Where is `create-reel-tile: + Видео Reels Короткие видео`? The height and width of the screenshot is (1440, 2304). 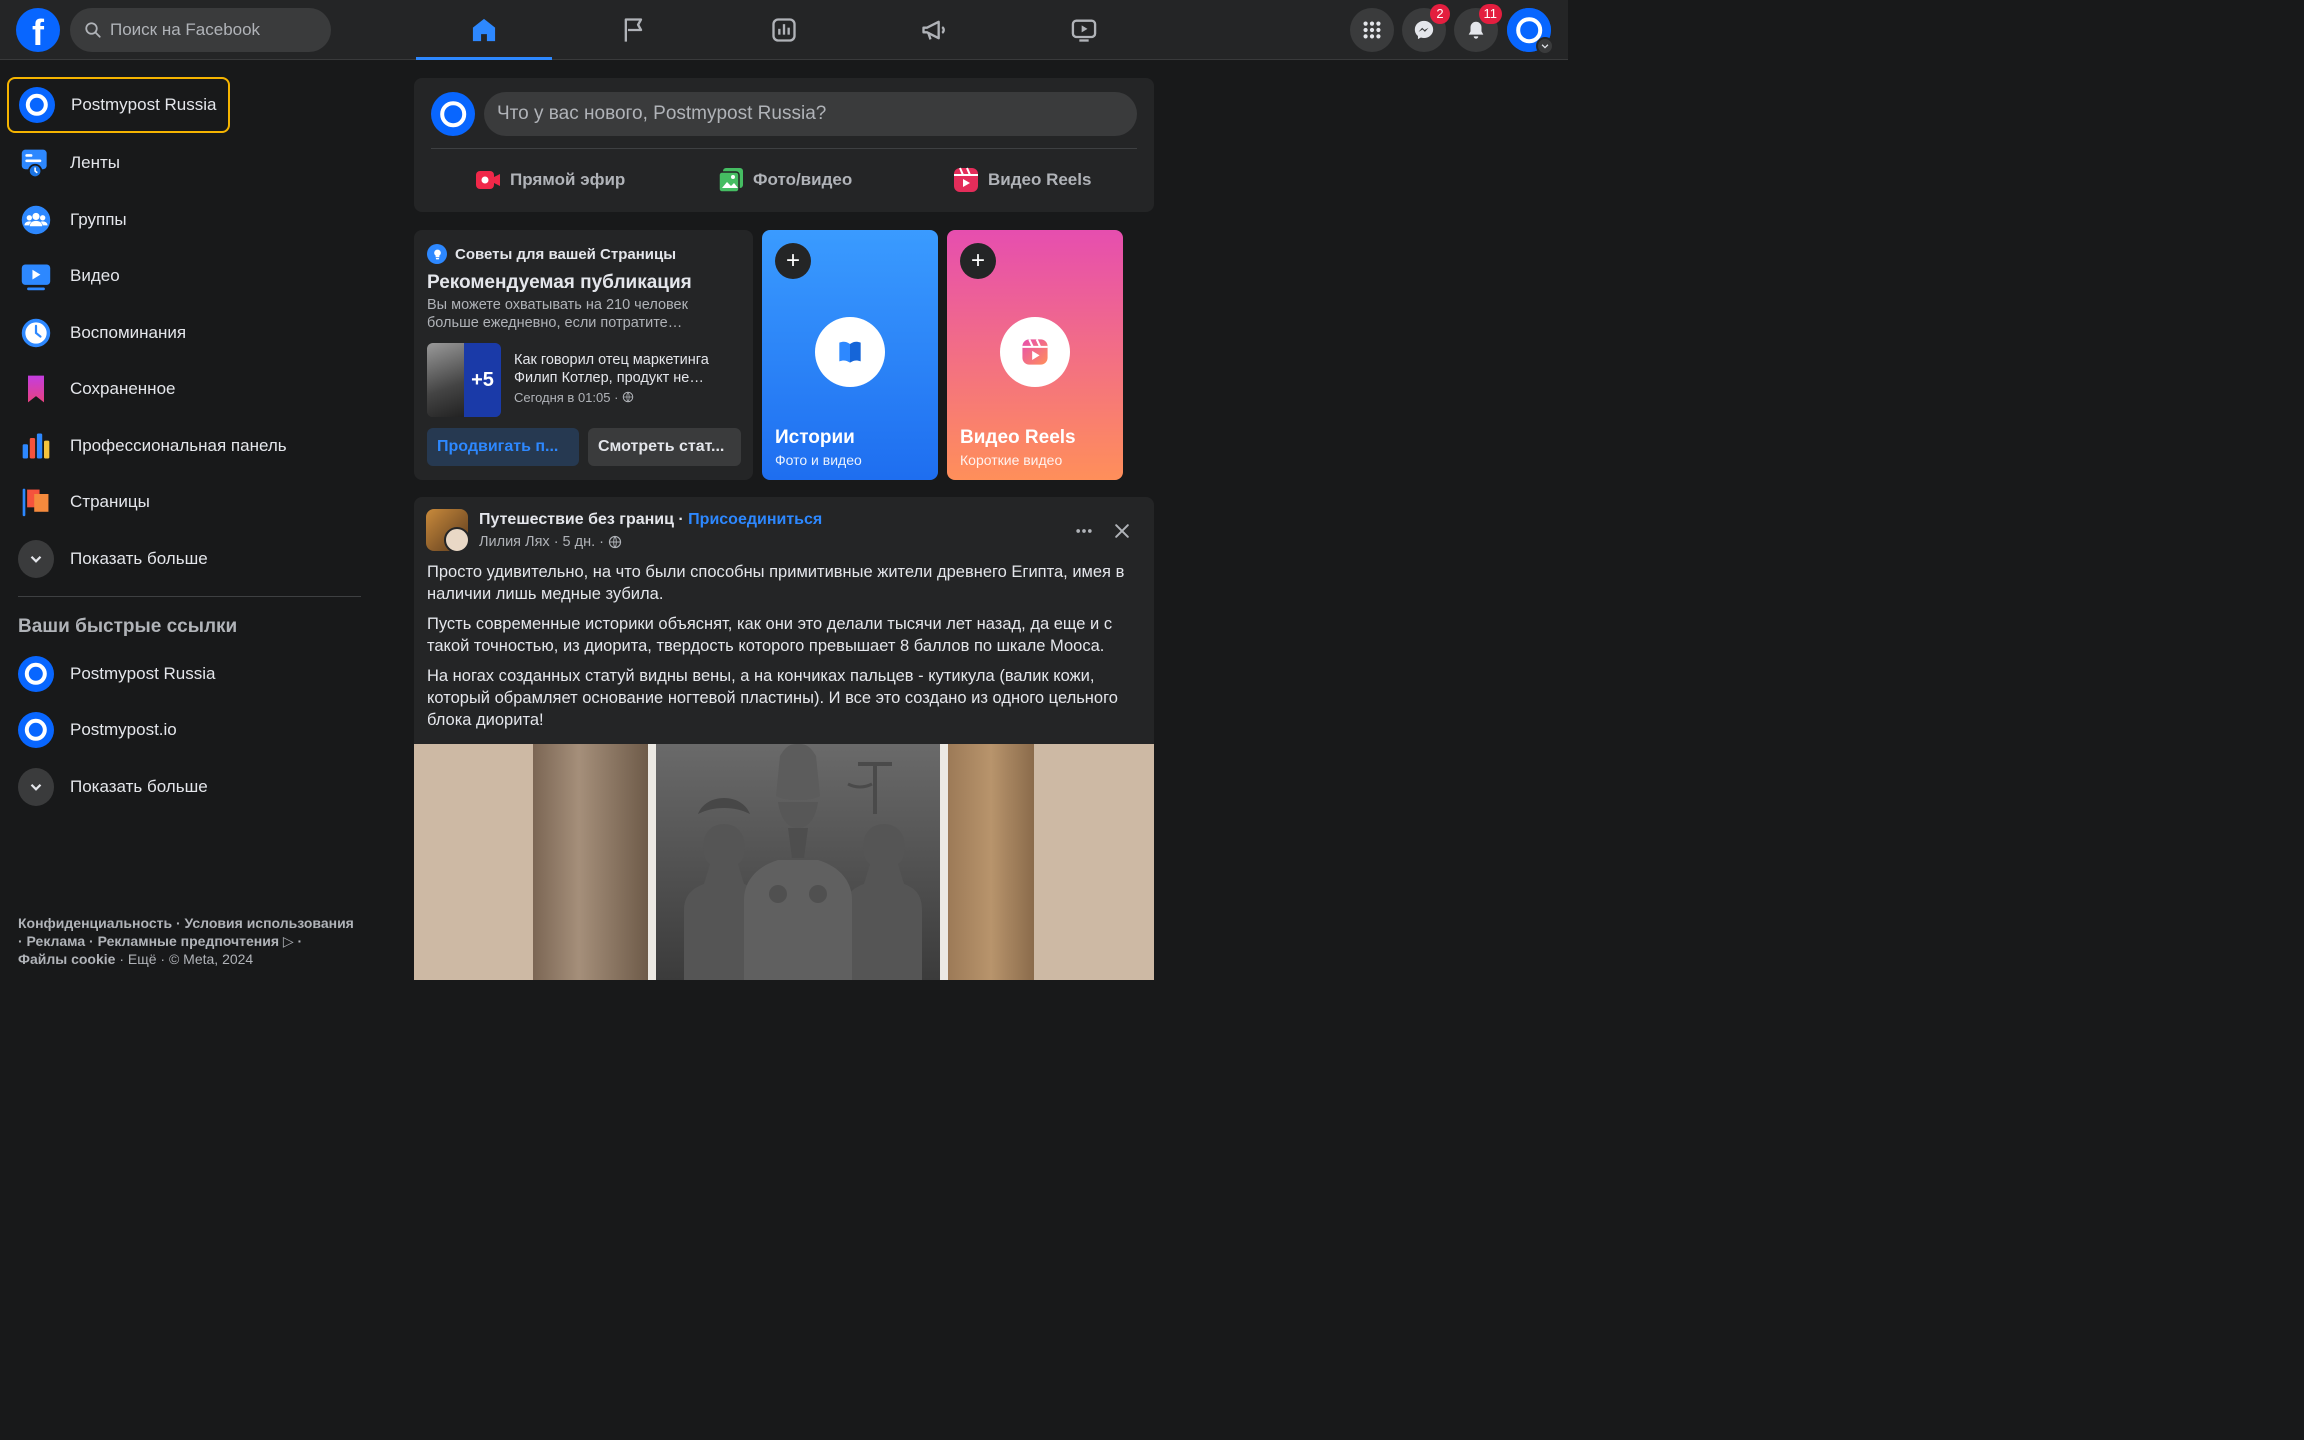 create-reel-tile: + Видео Reels Короткие видео is located at coordinates (1035, 355).